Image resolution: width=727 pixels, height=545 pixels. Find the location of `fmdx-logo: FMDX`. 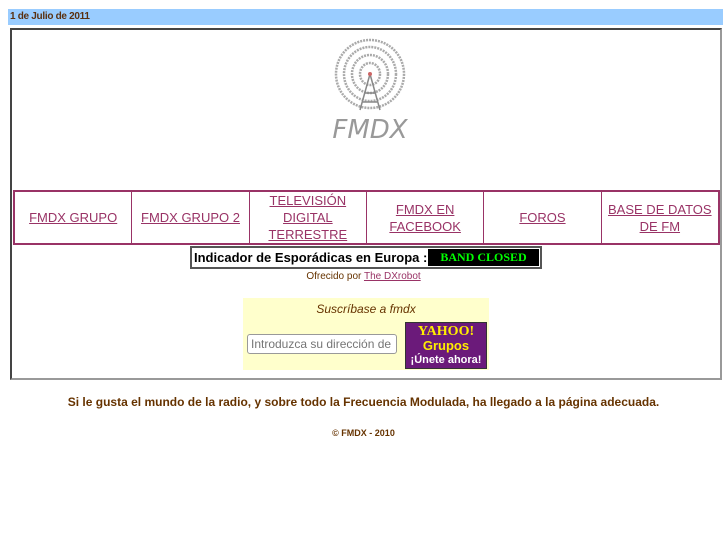

fmdx-logo: FMDX is located at coordinates (370, 90).